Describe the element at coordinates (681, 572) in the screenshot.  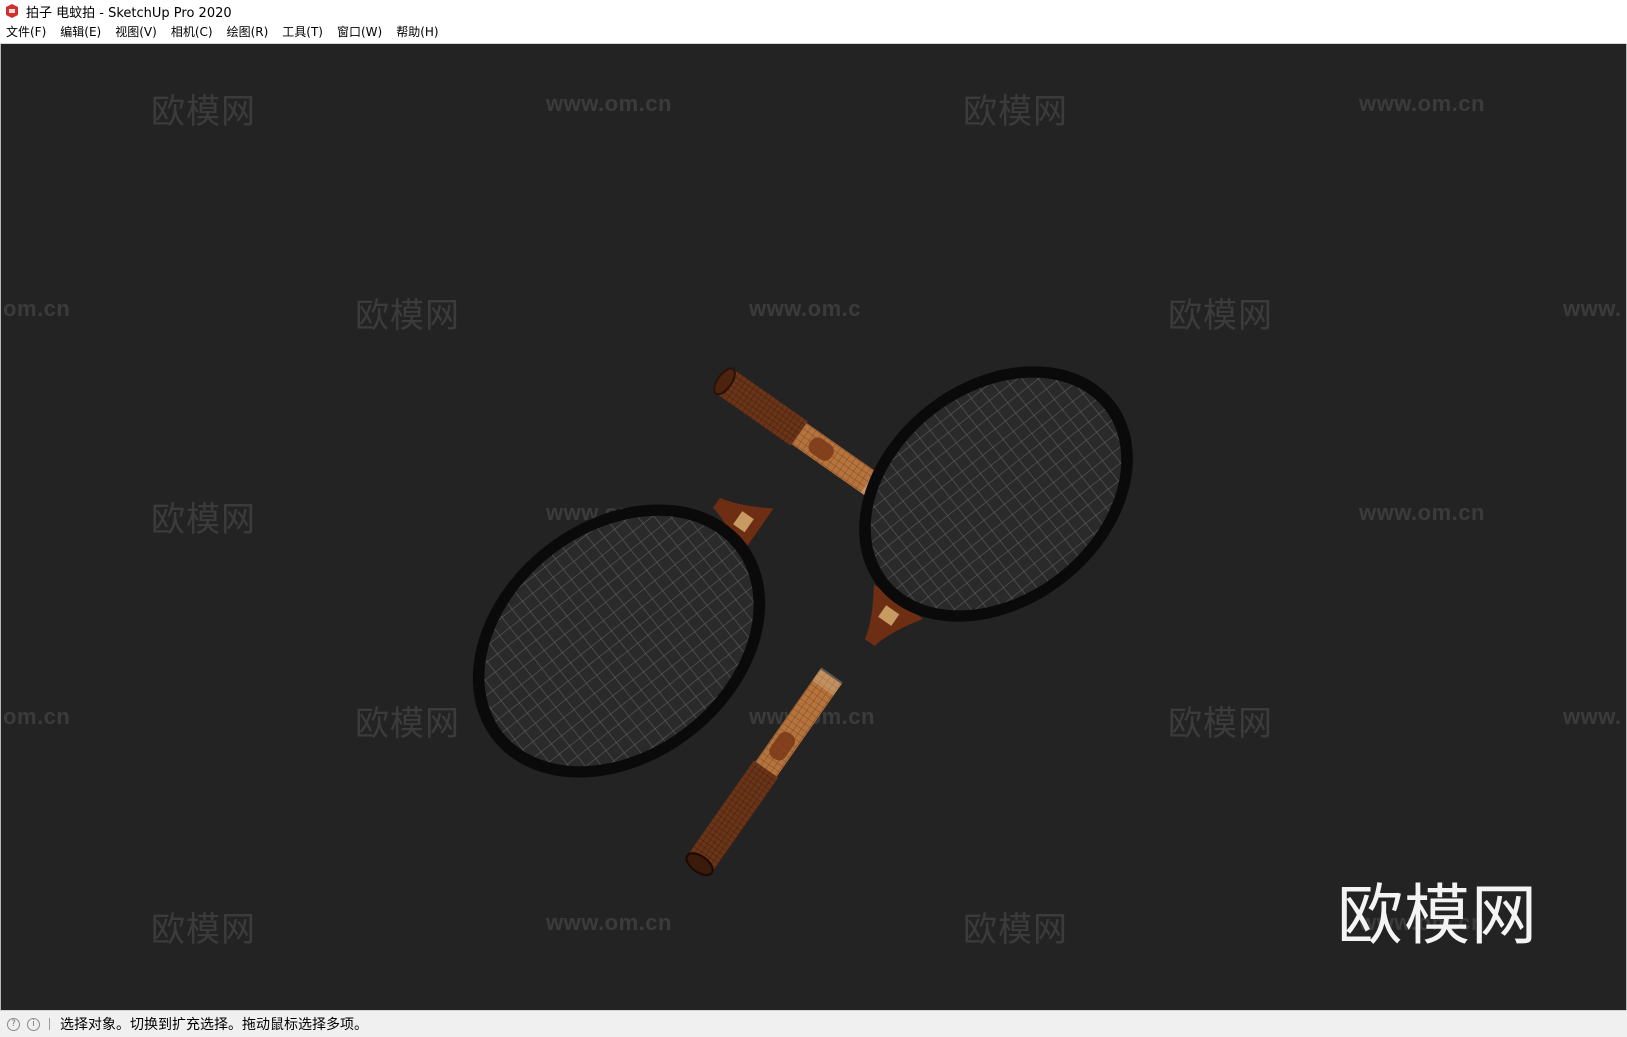
I see `racket-left` at that location.